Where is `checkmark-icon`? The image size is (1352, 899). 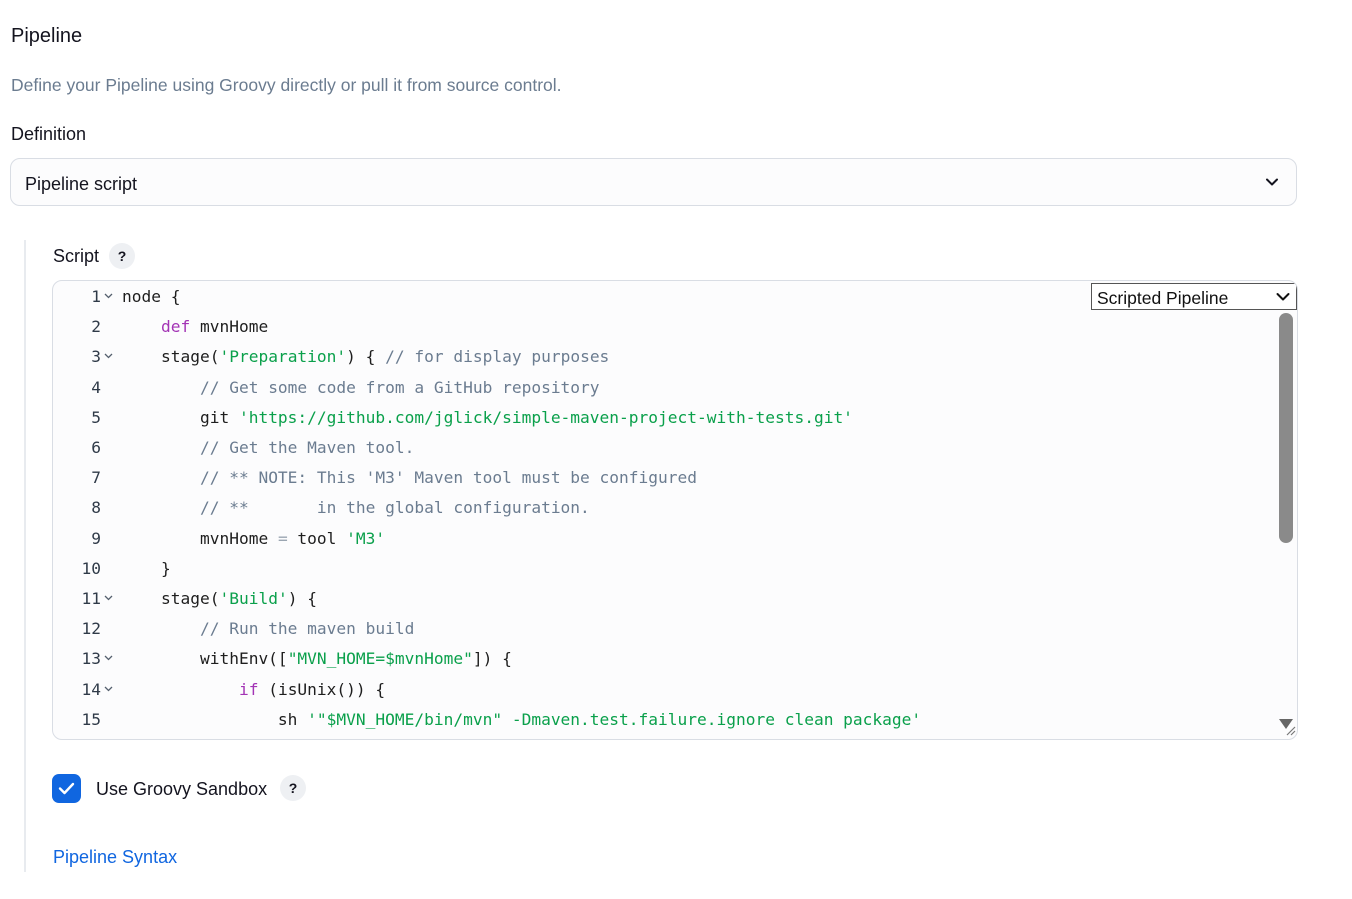
checkmark-icon is located at coordinates (66, 788).